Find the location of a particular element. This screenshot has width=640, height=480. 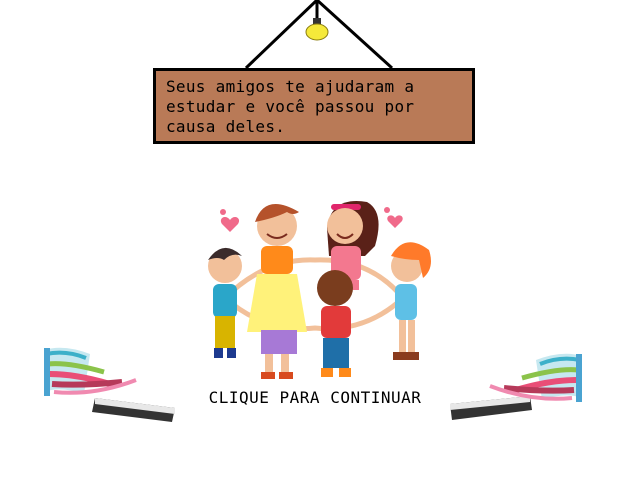

sign-line-1: Seus amigos te ajudaram a is located at coordinates (290, 86).